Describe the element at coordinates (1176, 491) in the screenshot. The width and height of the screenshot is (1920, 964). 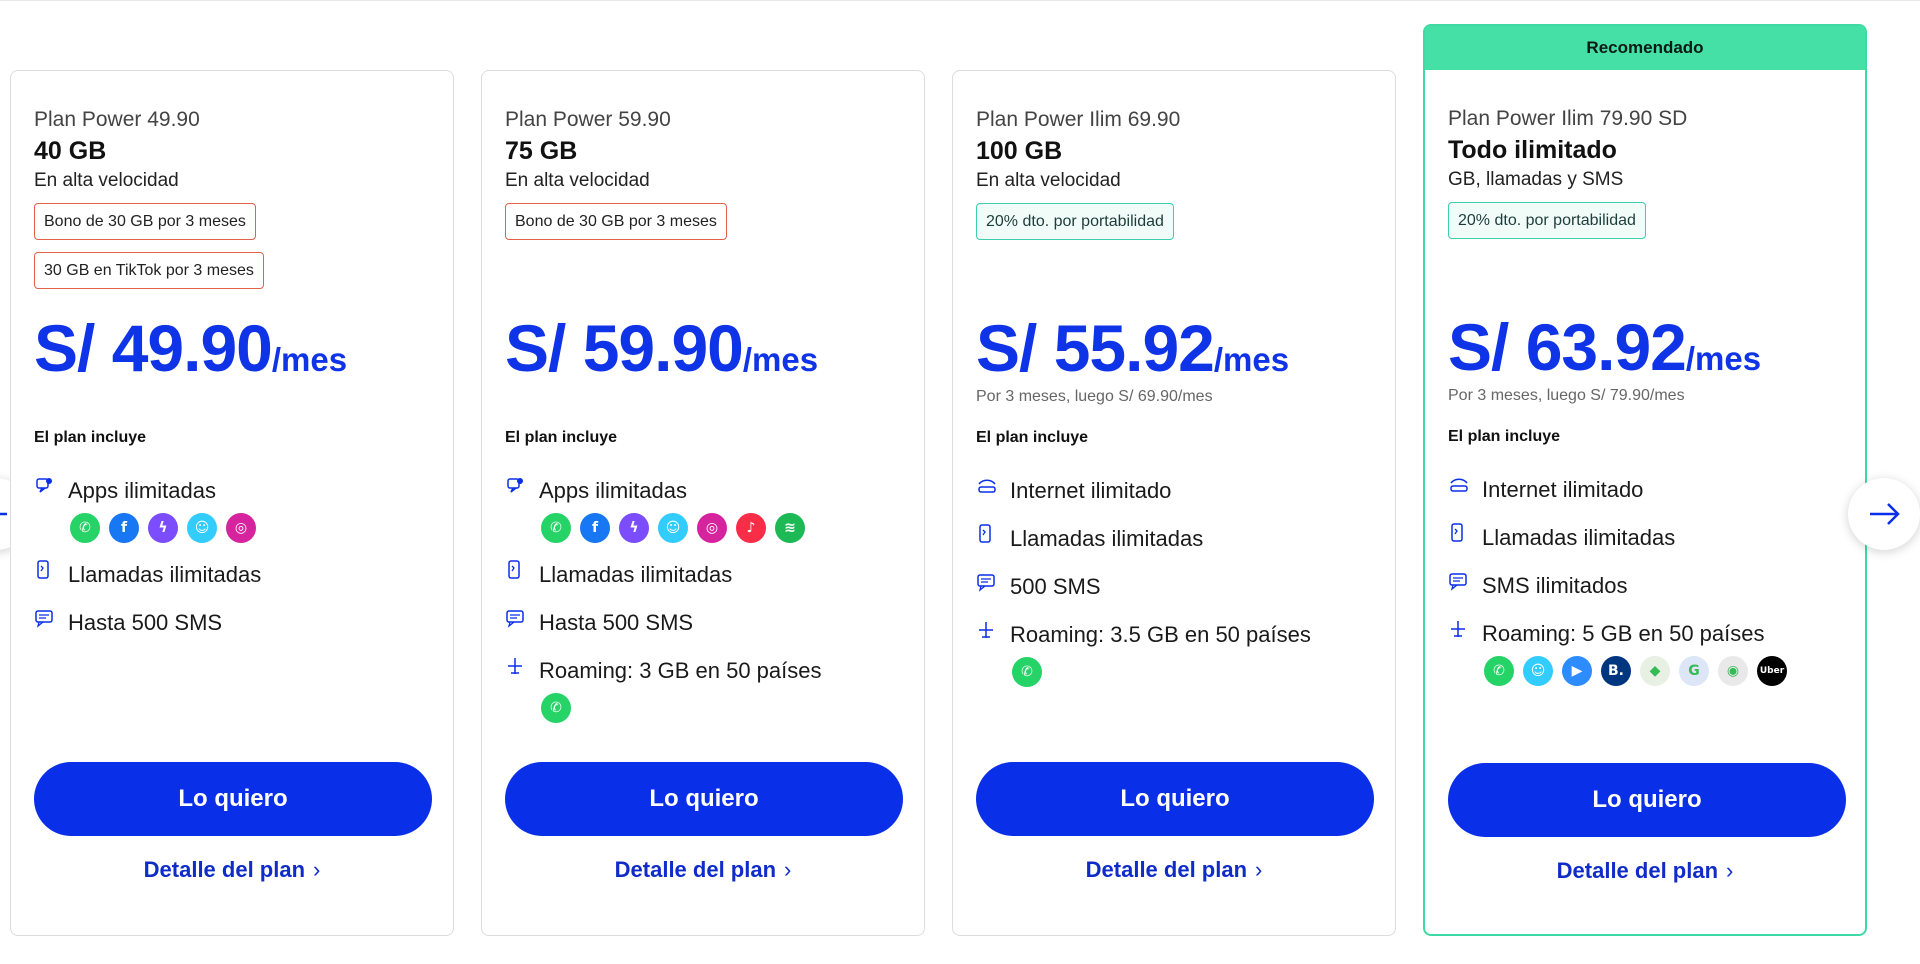
I see `feature-item: Internet ilimitado` at that location.